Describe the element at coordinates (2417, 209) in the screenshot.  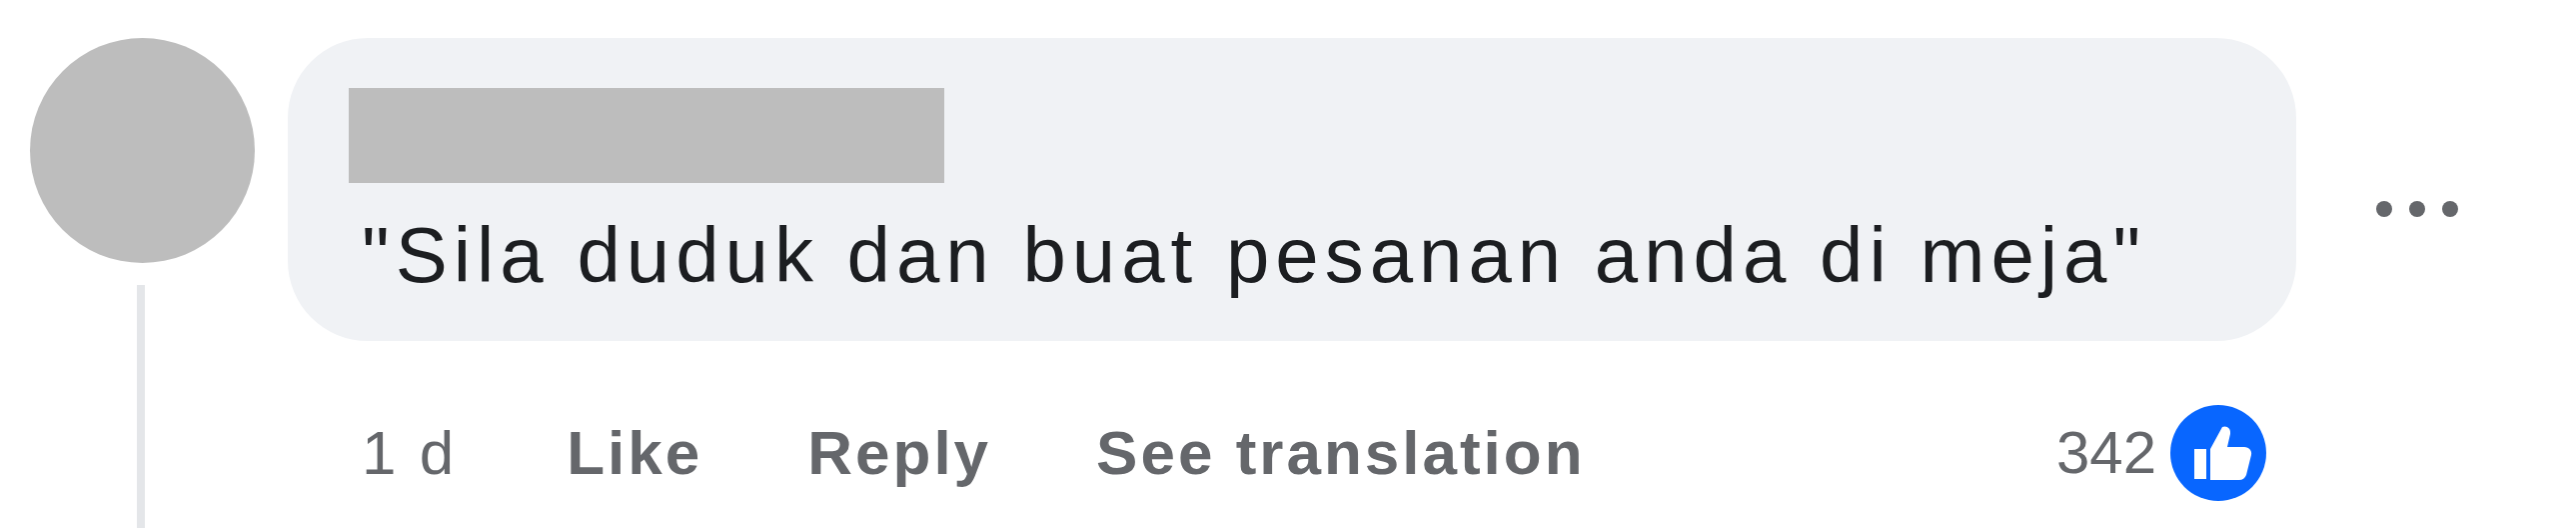
I see `more-options-icon` at that location.